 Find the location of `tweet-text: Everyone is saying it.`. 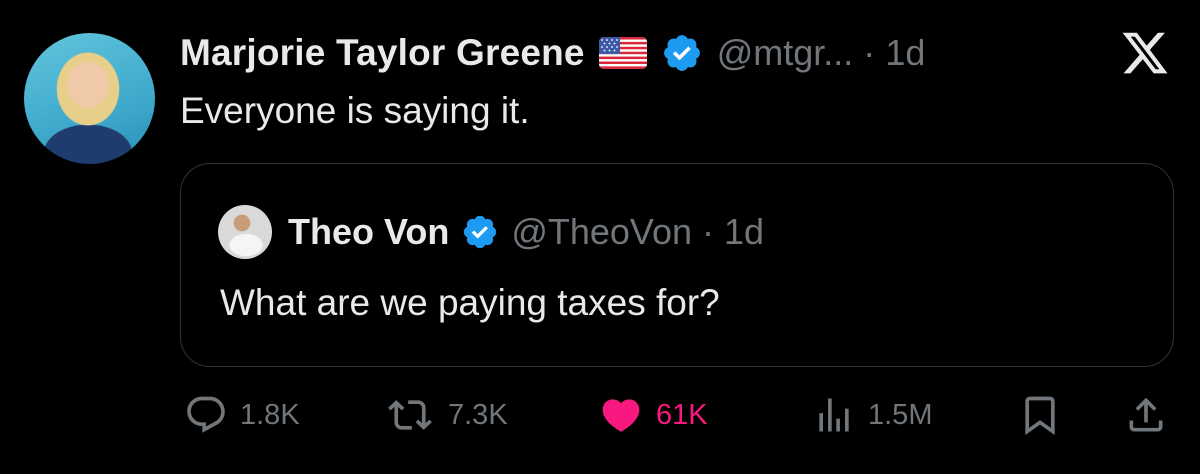

tweet-text: Everyone is saying it. is located at coordinates (355, 110).